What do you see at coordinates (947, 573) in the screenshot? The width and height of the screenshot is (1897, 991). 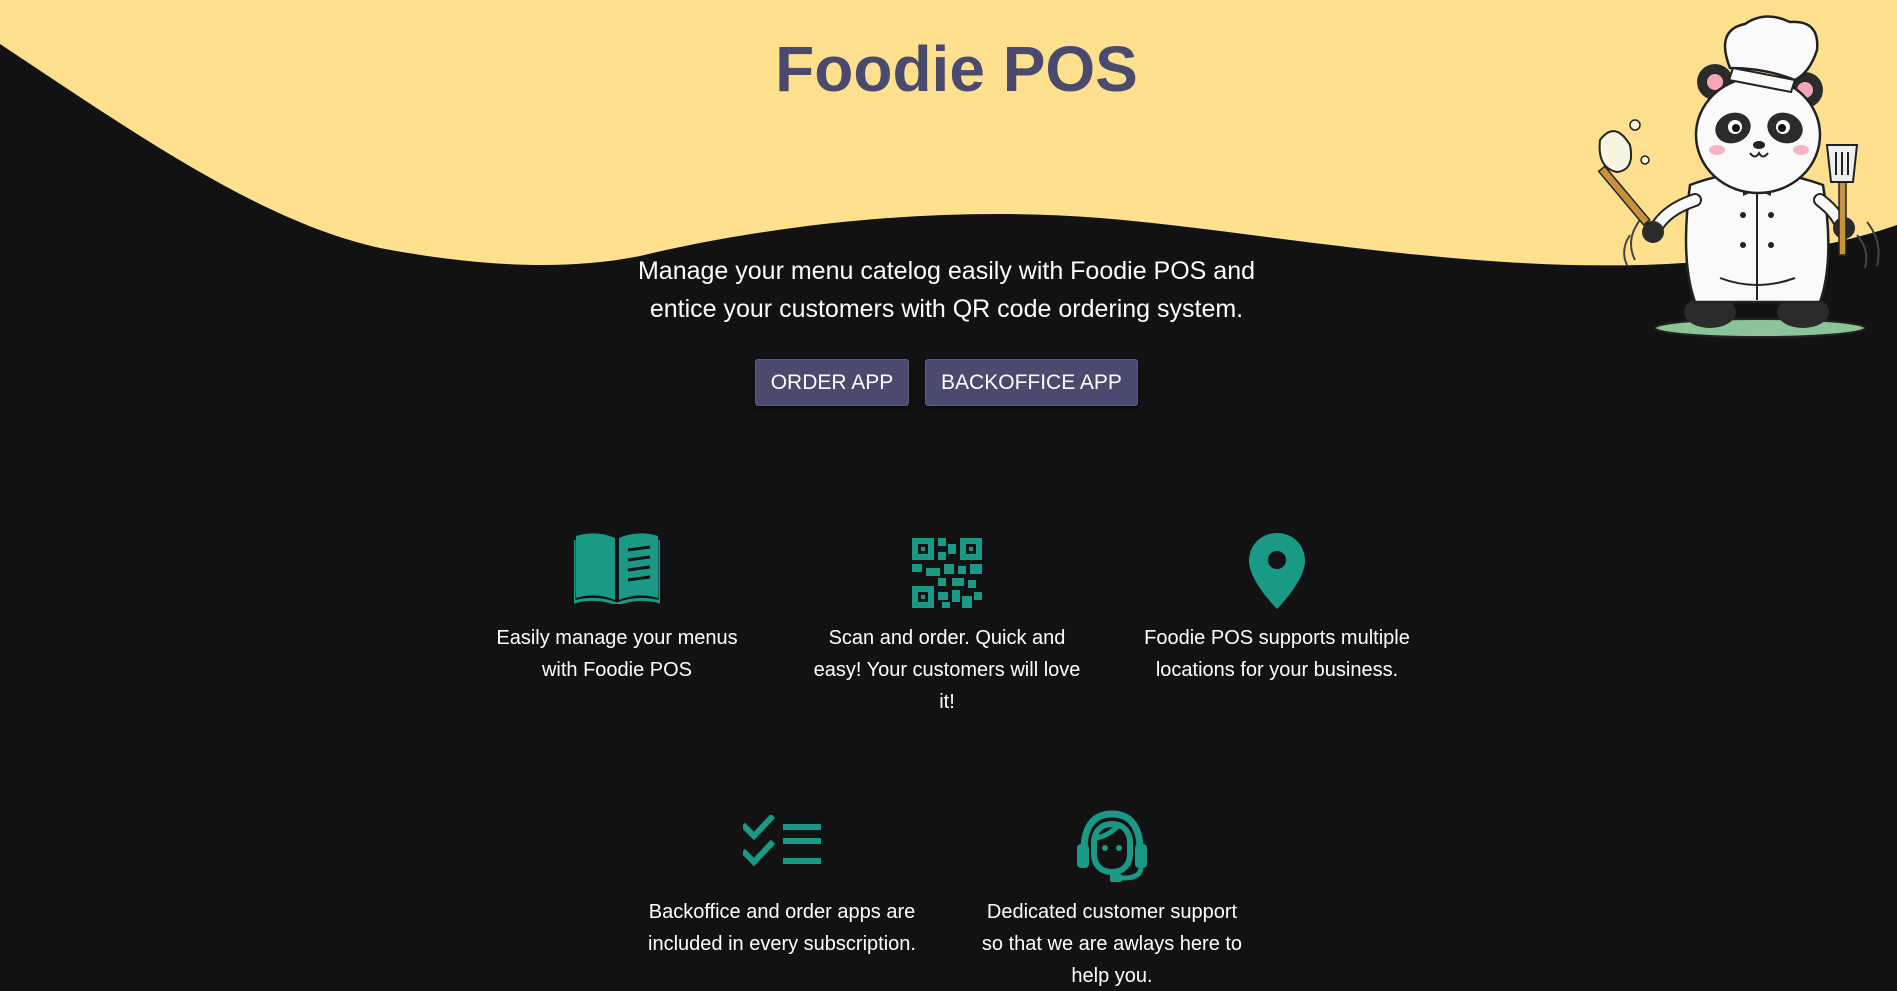 I see `qr-code-icon` at bounding box center [947, 573].